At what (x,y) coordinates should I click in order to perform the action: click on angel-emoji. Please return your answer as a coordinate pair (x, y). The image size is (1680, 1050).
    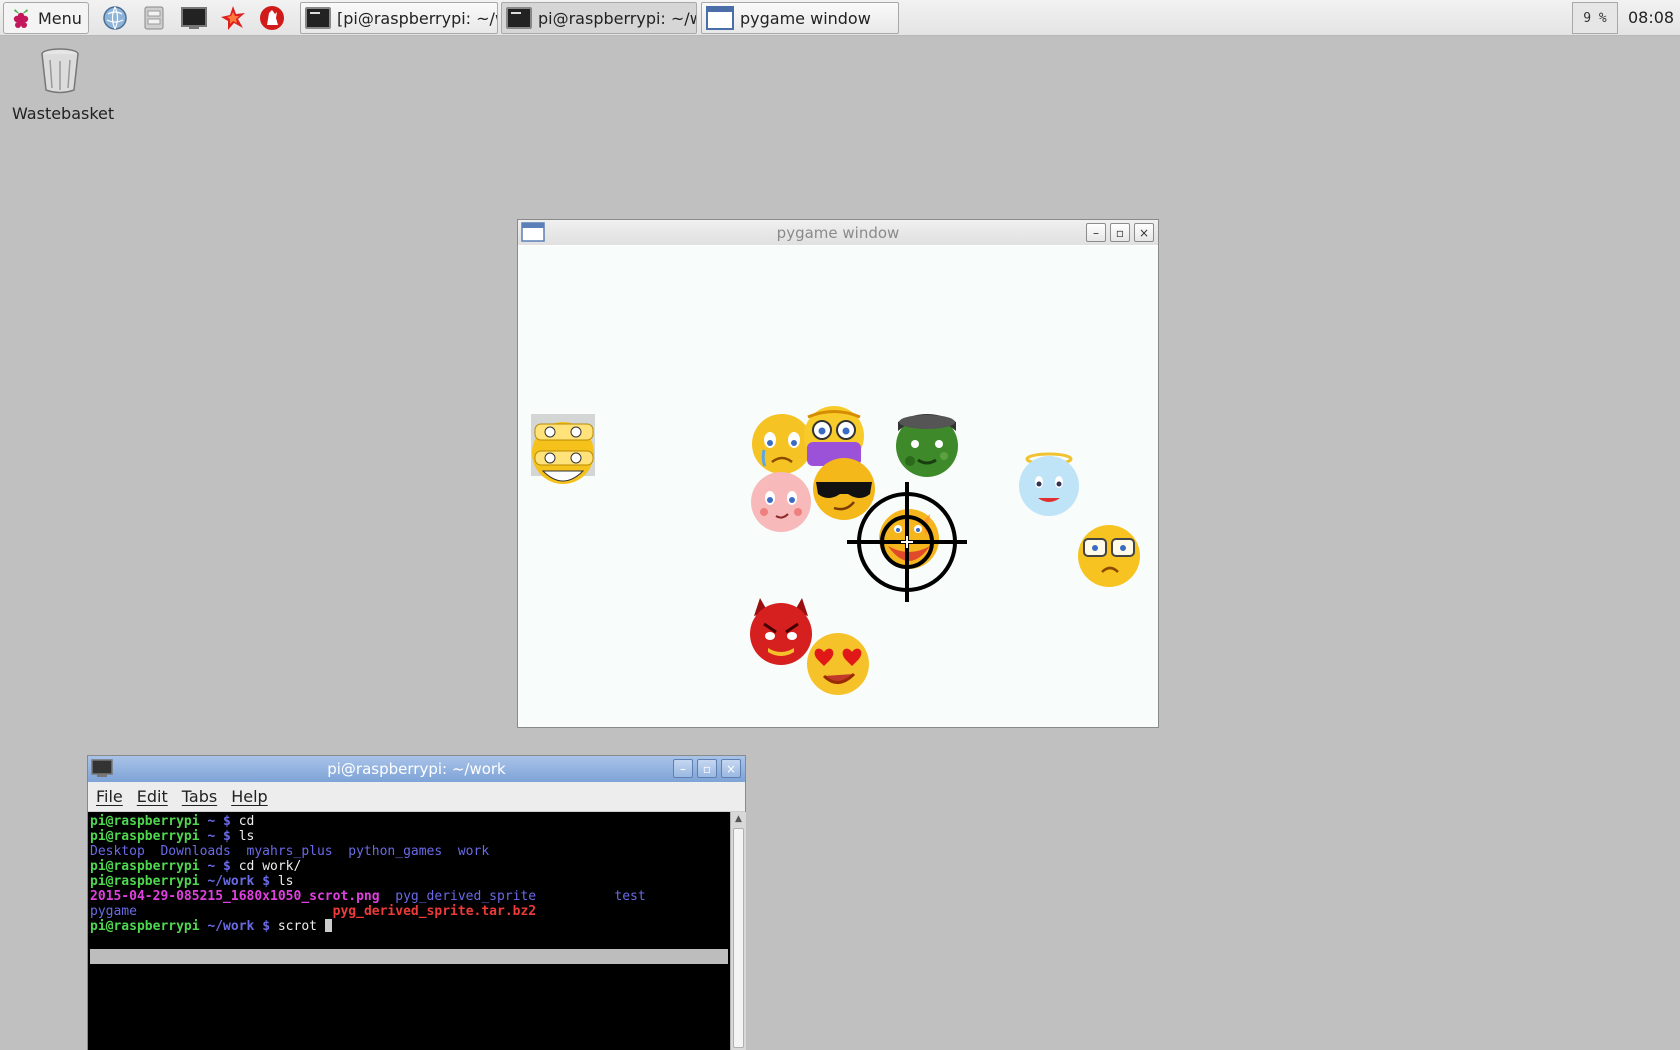
    Looking at the image, I should click on (1049, 484).